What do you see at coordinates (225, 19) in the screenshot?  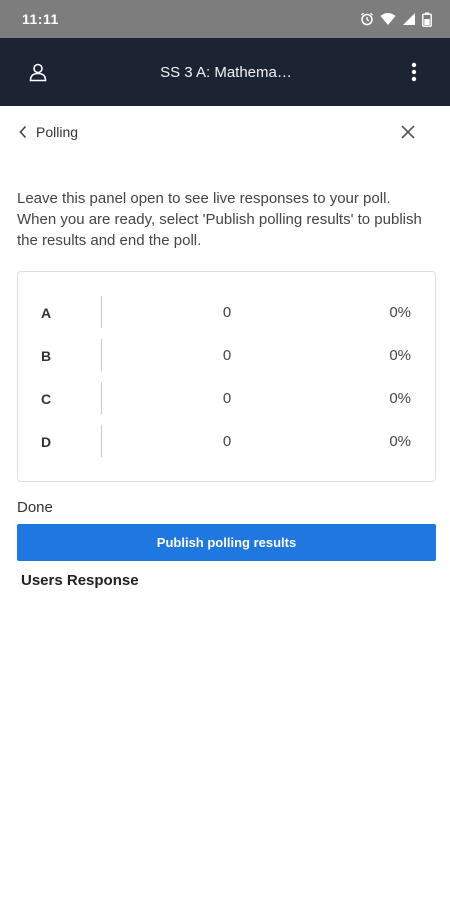 I see `status-bar: 11:11` at bounding box center [225, 19].